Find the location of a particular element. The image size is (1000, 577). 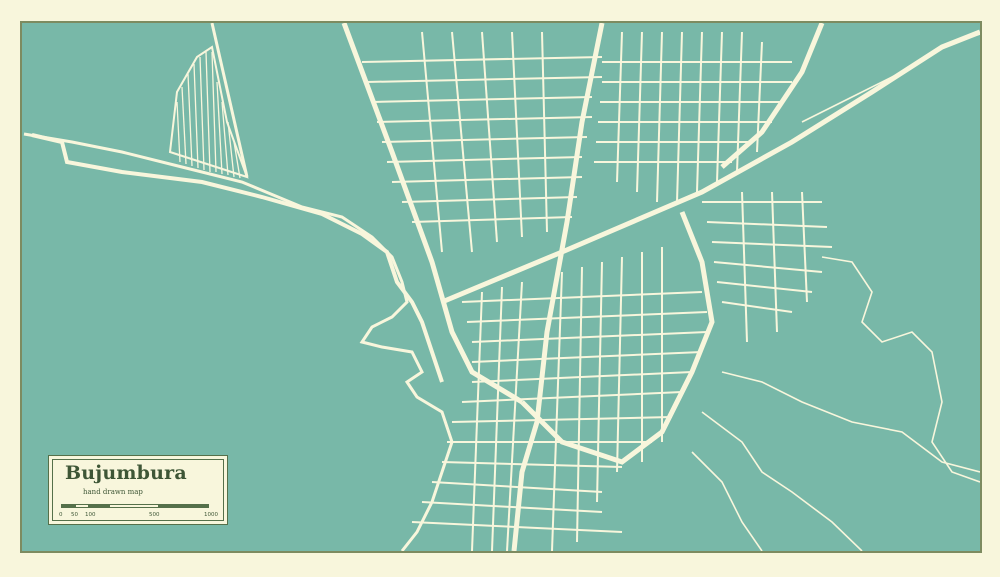

scale-label-100: 100 is located at coordinates (90, 515).